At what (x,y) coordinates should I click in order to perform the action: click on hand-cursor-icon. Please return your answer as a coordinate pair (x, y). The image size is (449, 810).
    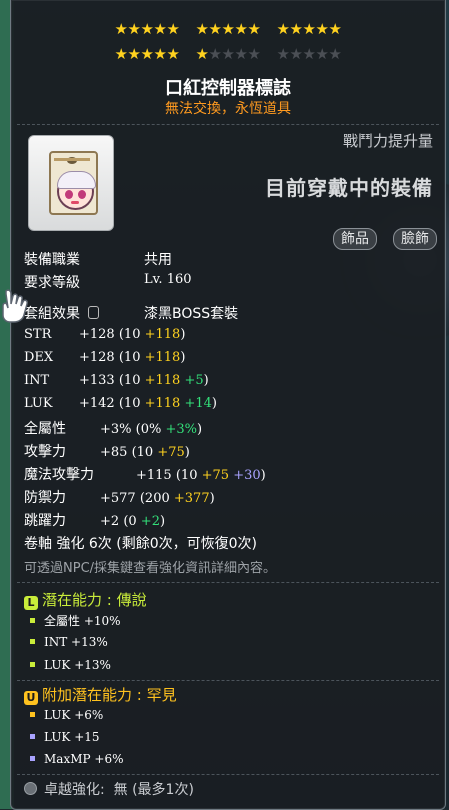
    Looking at the image, I should click on (15, 306).